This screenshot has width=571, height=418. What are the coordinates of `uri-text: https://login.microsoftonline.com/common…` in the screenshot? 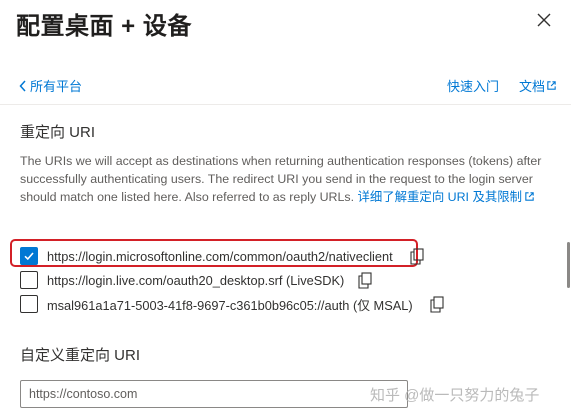 It's located at (220, 256).